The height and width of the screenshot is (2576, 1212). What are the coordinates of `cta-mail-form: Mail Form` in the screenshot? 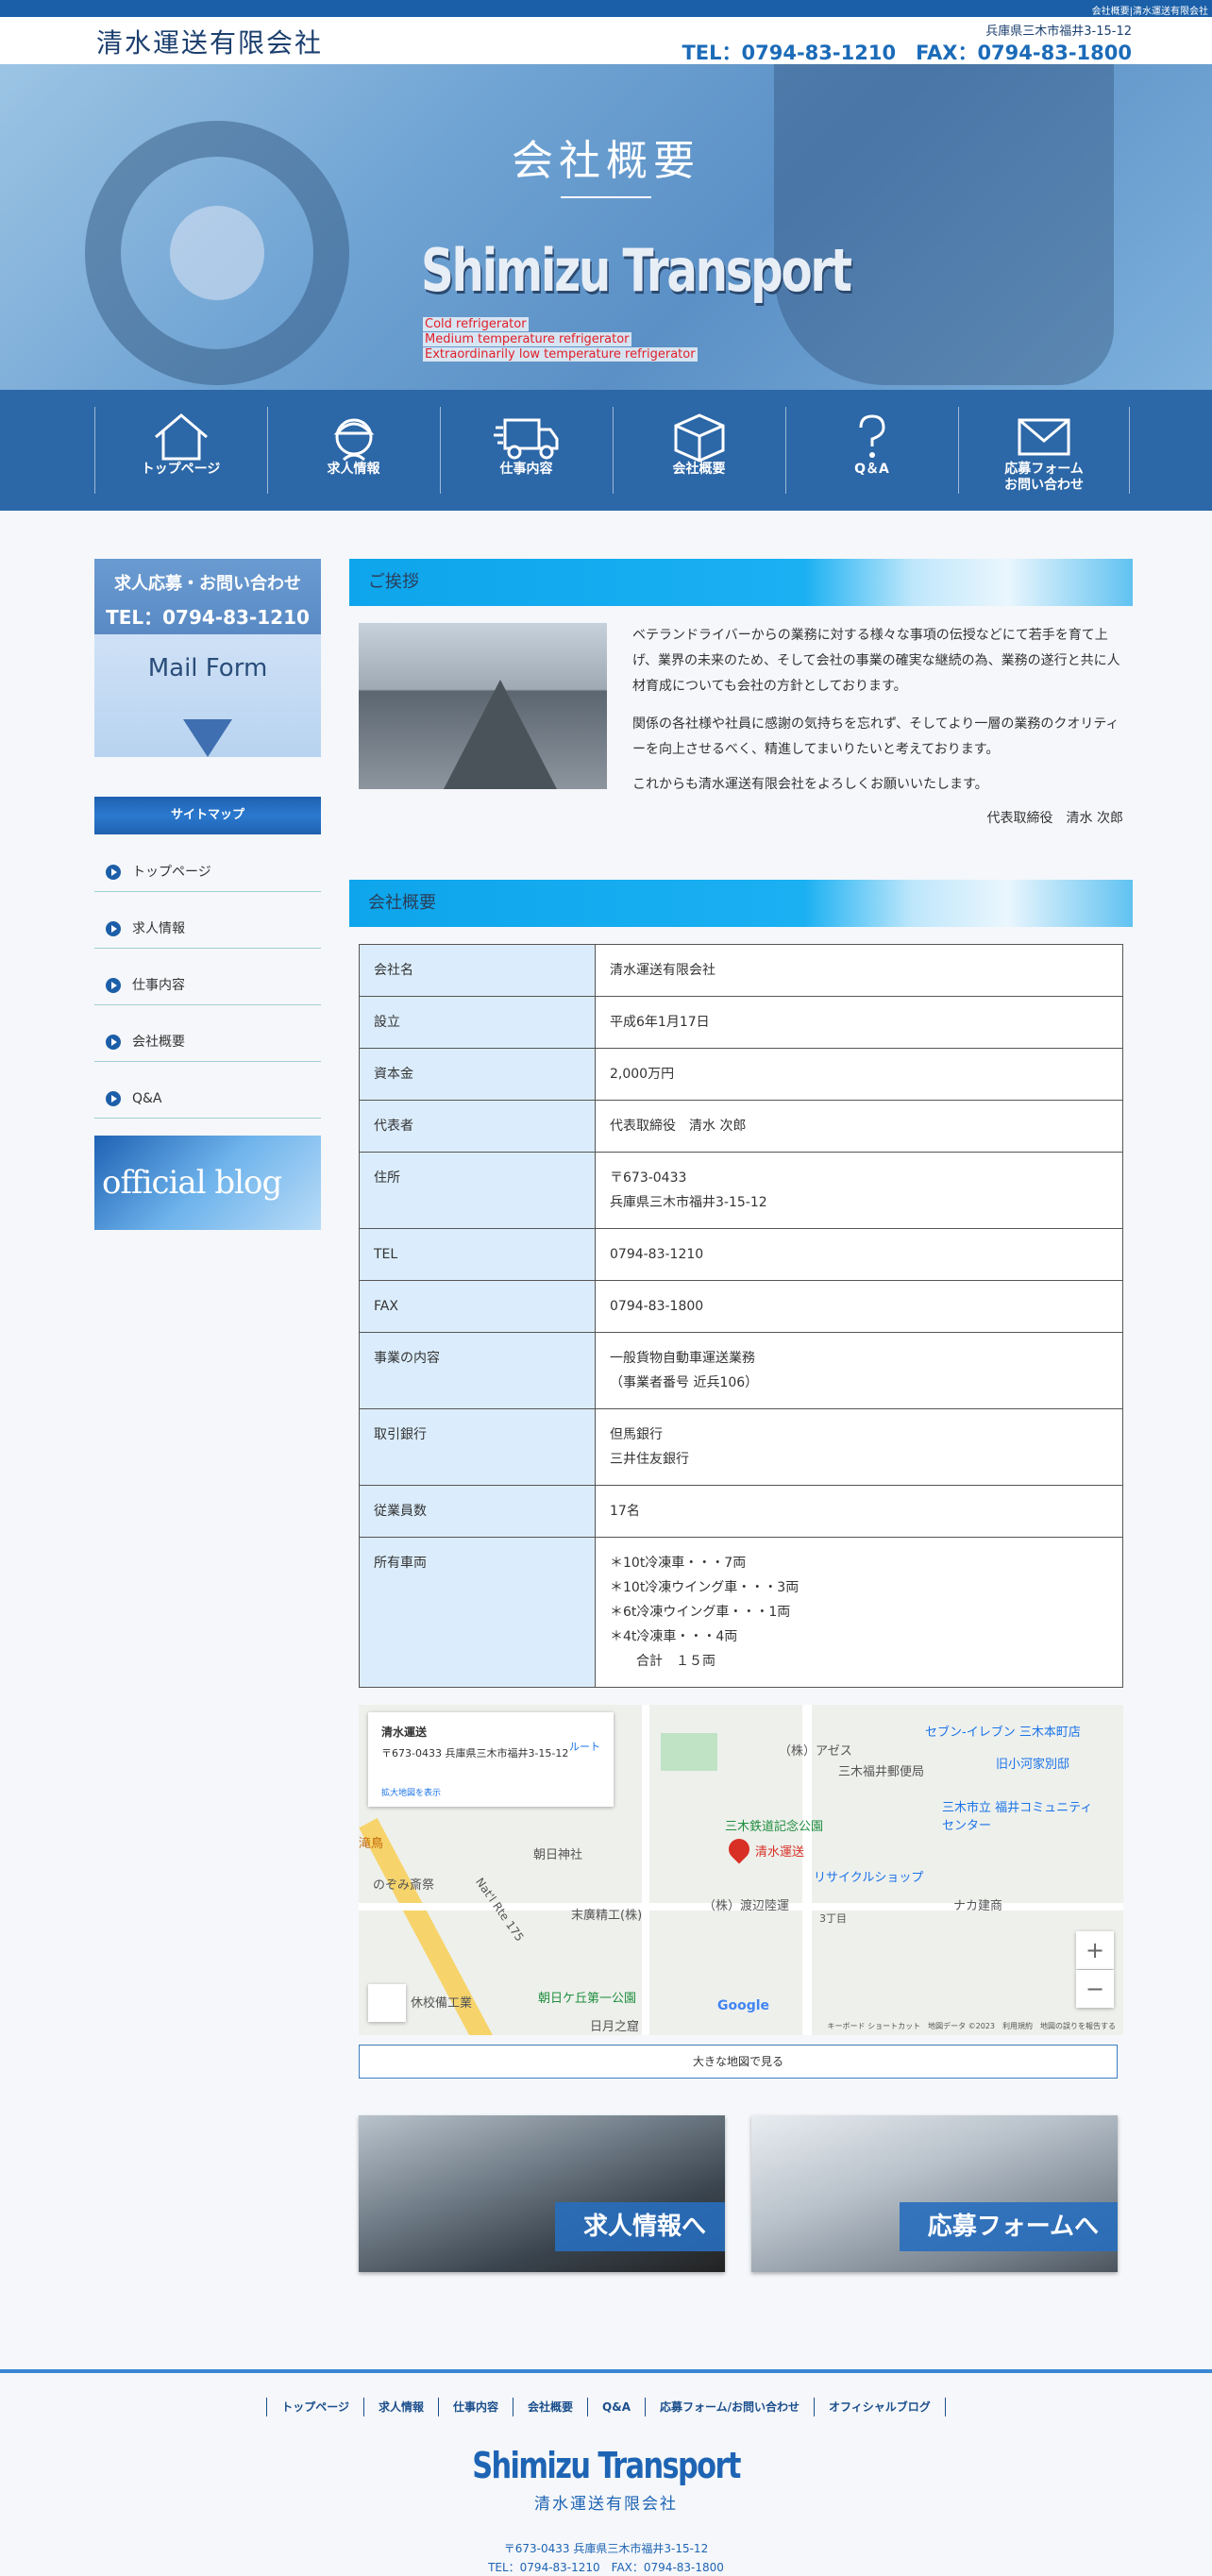 It's located at (208, 668).